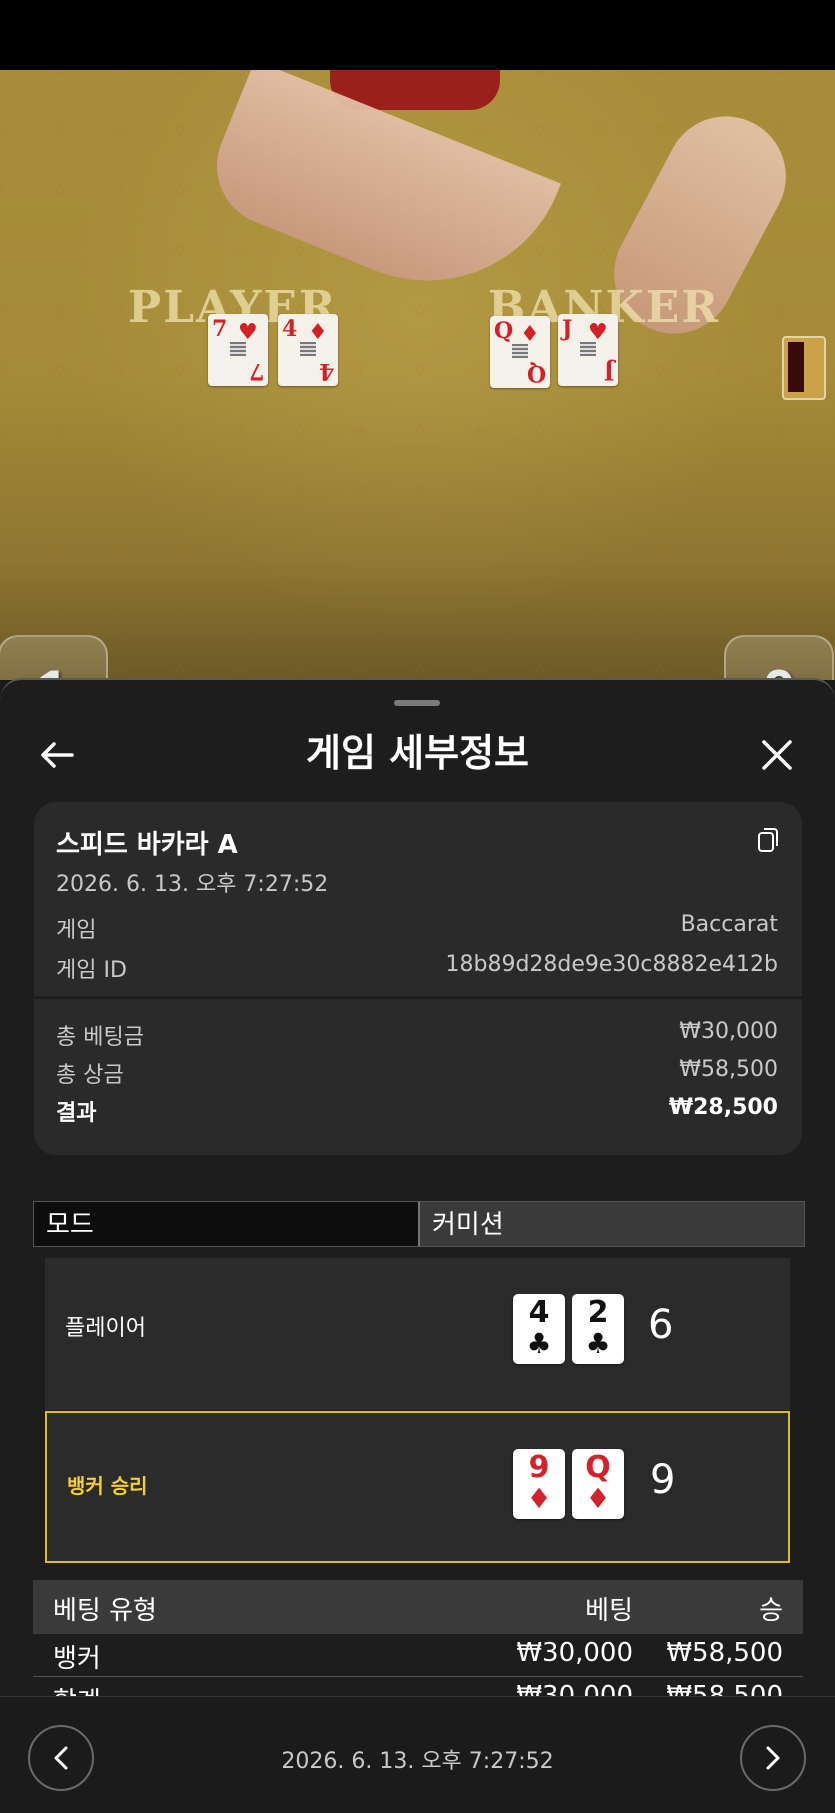 The width and height of the screenshot is (835, 1813). Describe the element at coordinates (520, 352) in the screenshot. I see `table-card-banker-1: Q ♦ Q` at that location.